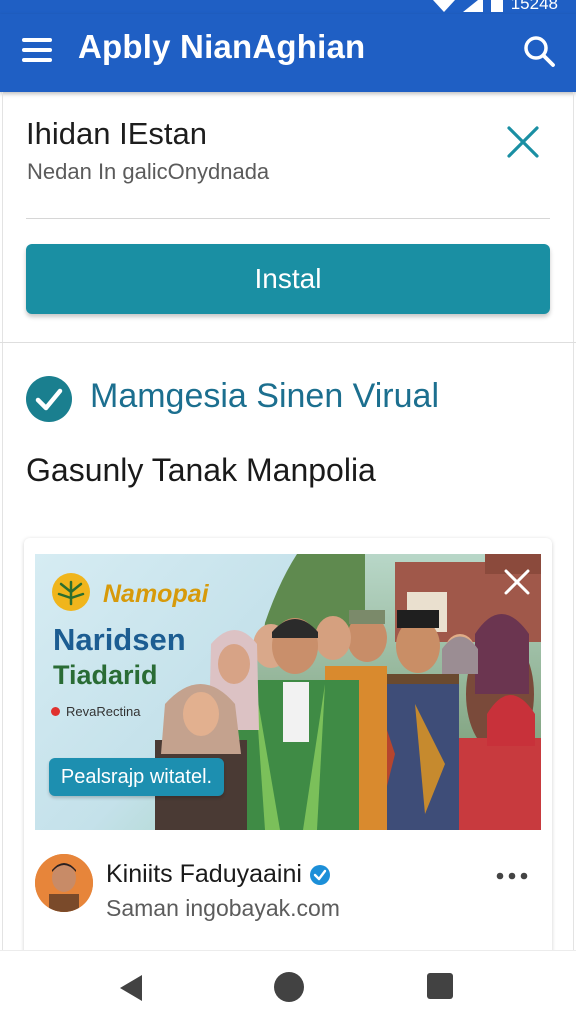 The image size is (576, 1024). Describe the element at coordinates (443, 6) in the screenshot. I see `wifi-icon` at that location.